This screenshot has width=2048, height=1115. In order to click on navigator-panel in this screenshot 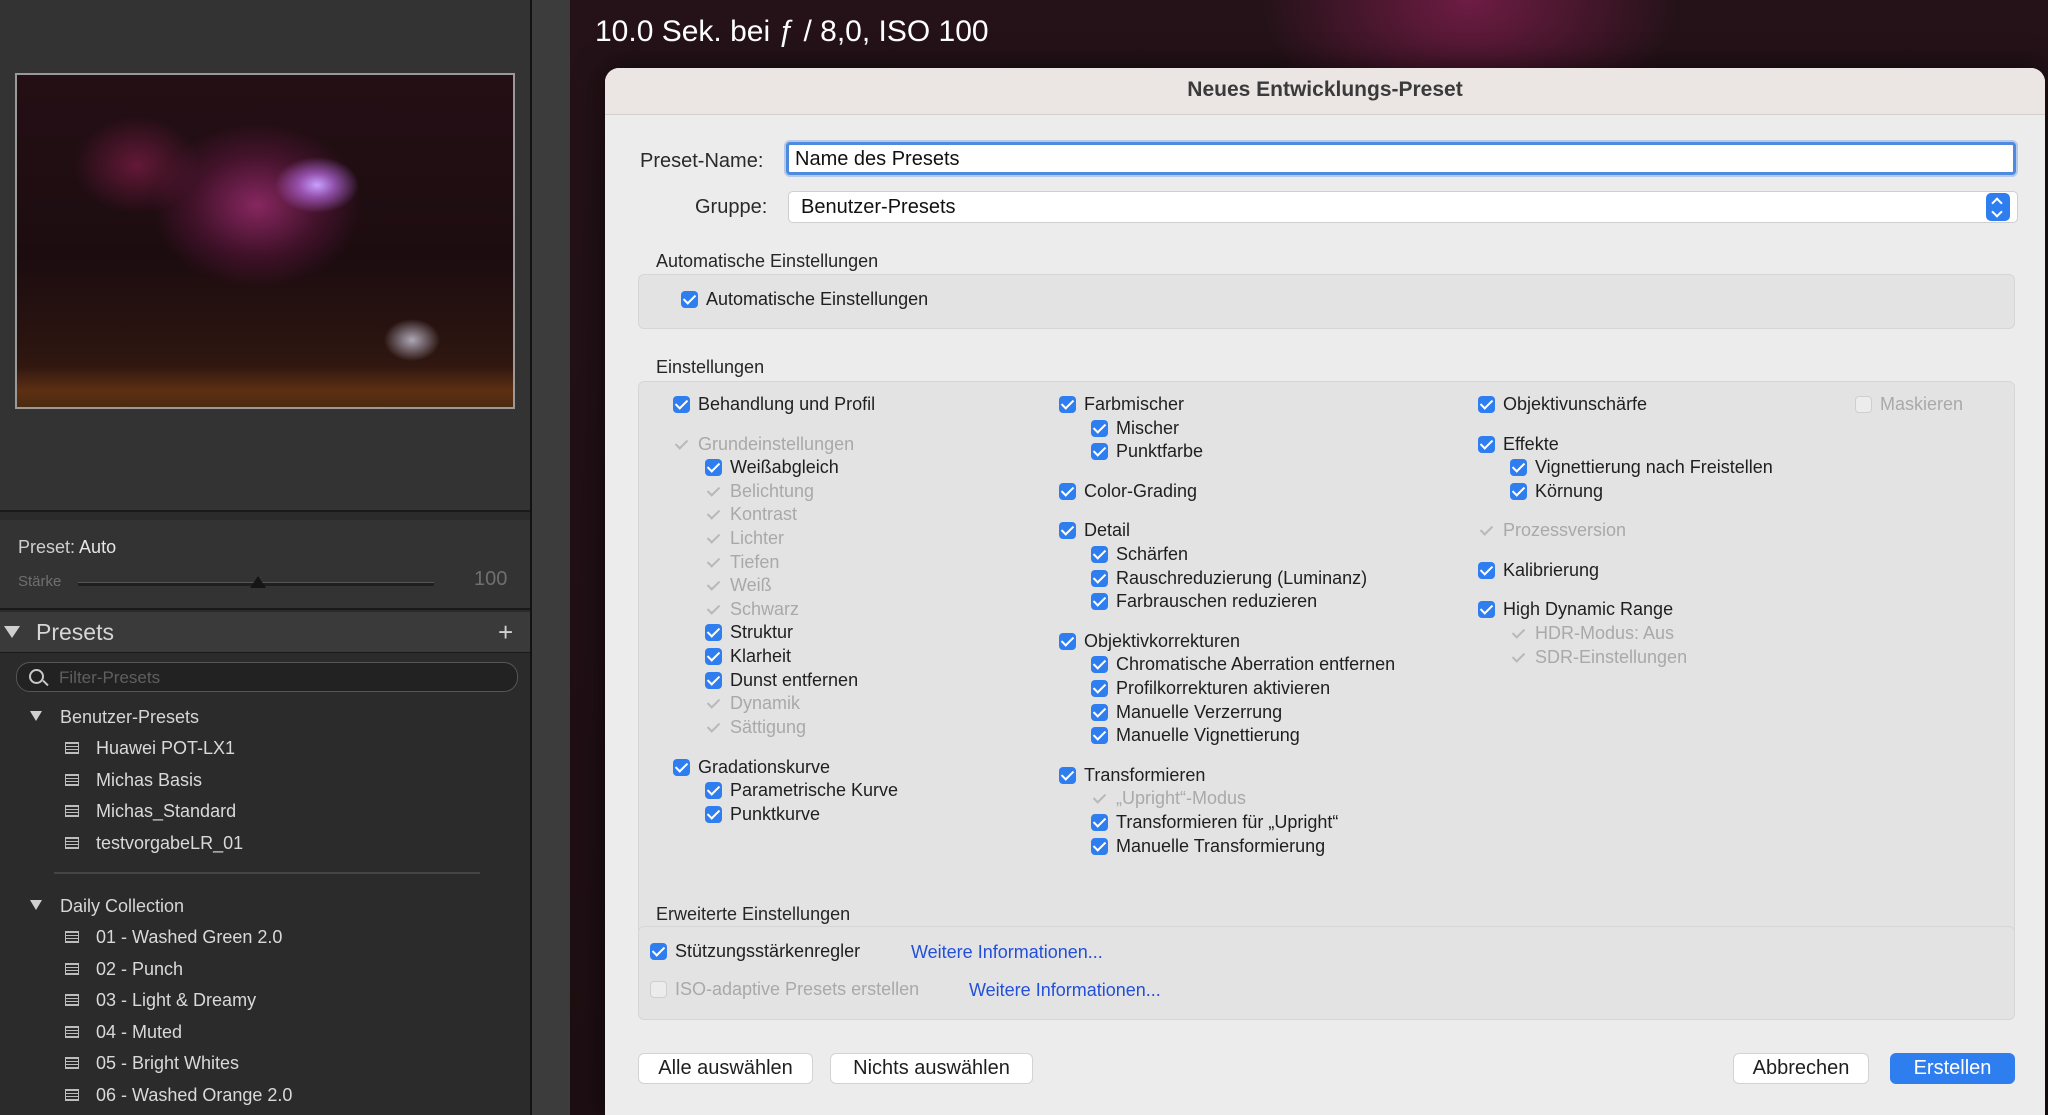, I will do `click(265, 256)`.